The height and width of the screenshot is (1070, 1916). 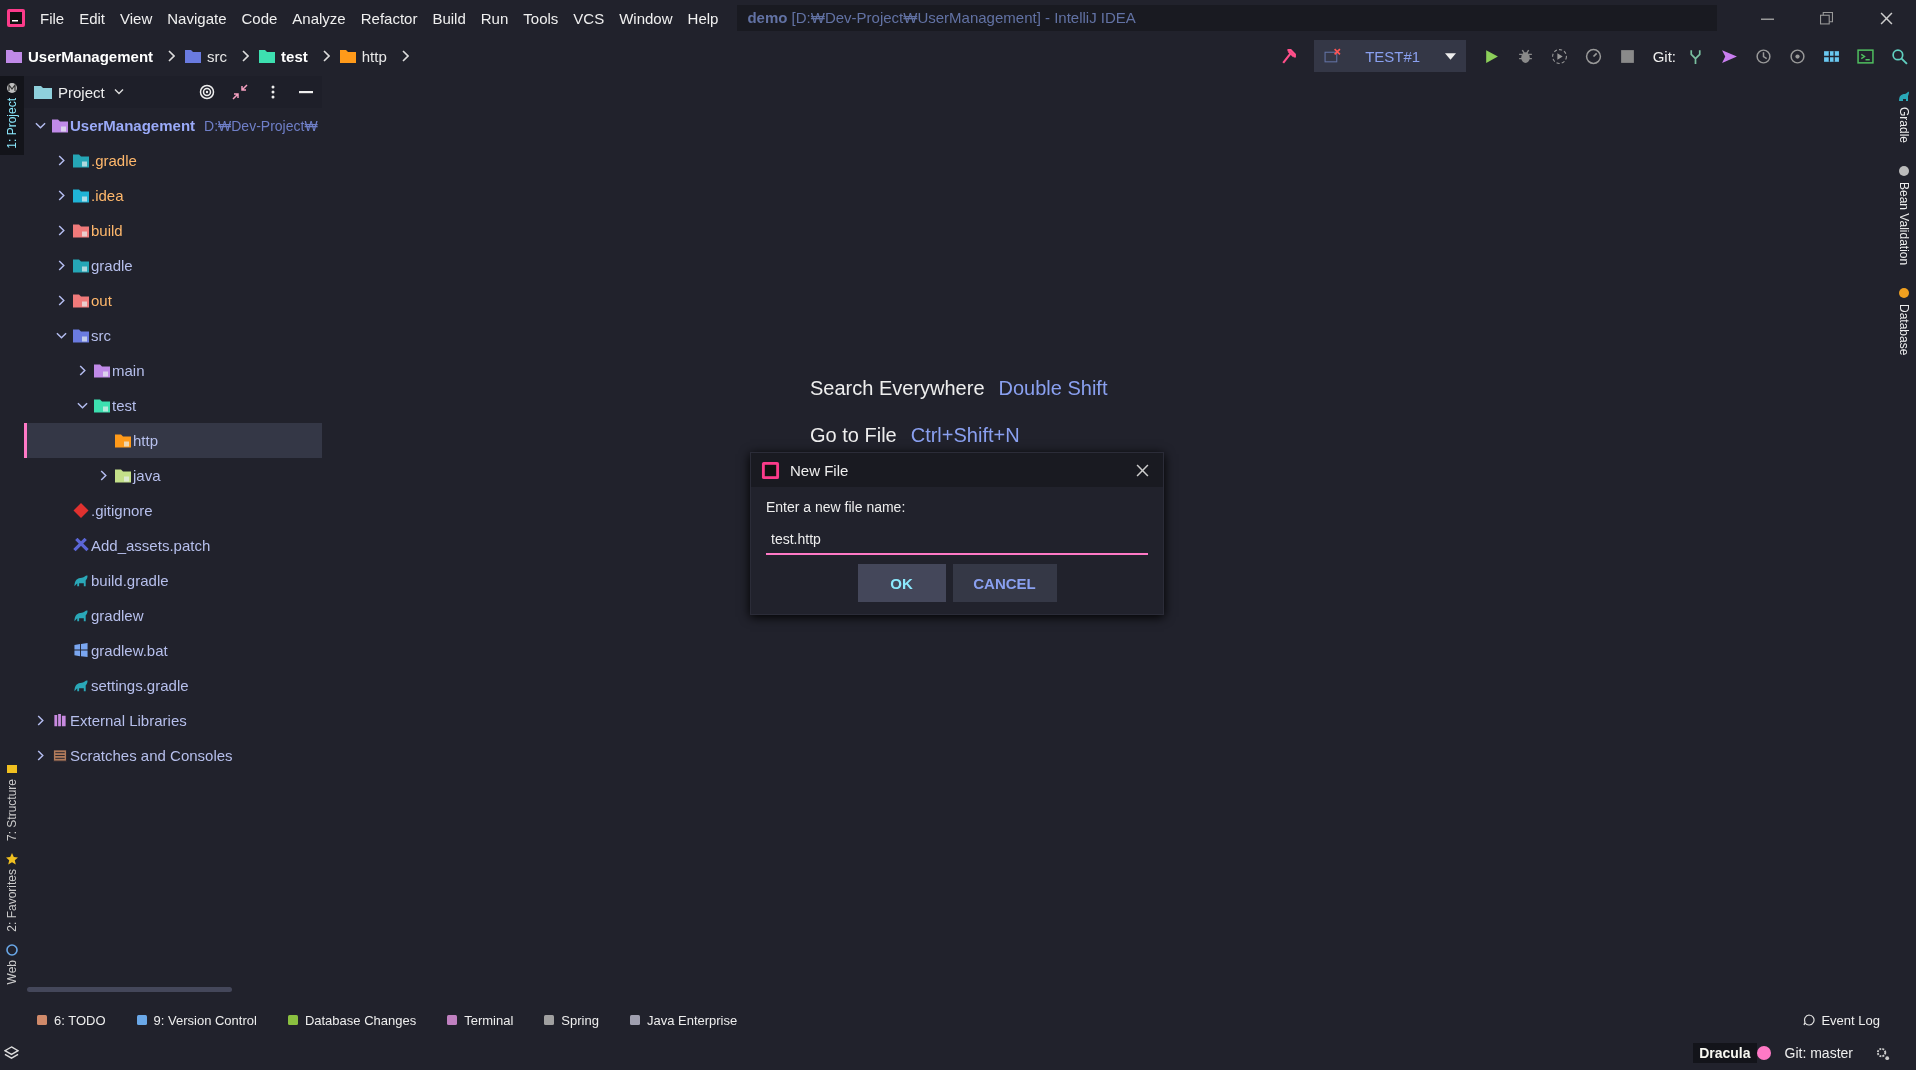 What do you see at coordinates (1729, 56) in the screenshot?
I see `push-icon` at bounding box center [1729, 56].